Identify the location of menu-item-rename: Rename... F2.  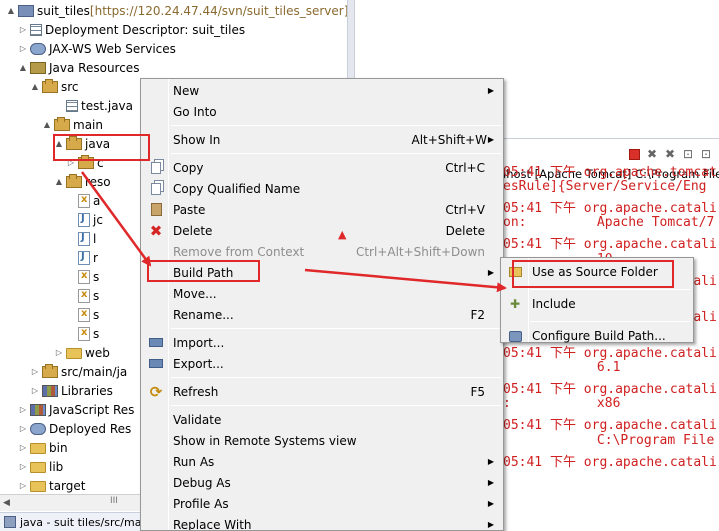
(322, 314).